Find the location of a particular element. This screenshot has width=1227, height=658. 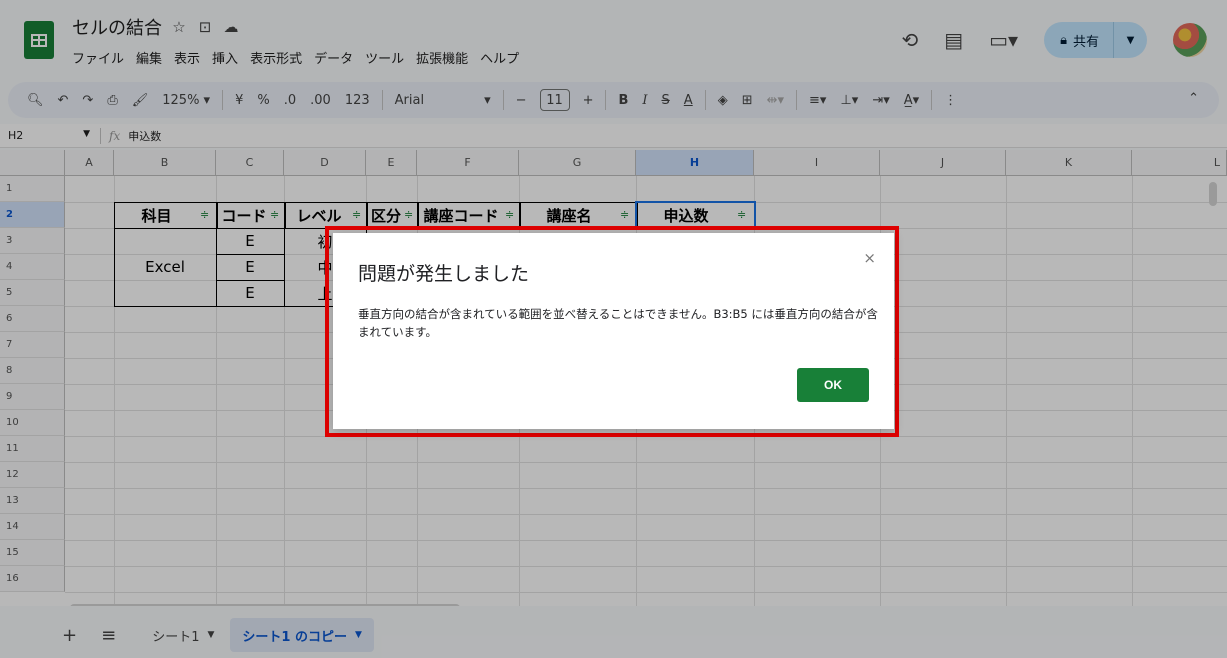

close-icon: × is located at coordinates (869, 258).